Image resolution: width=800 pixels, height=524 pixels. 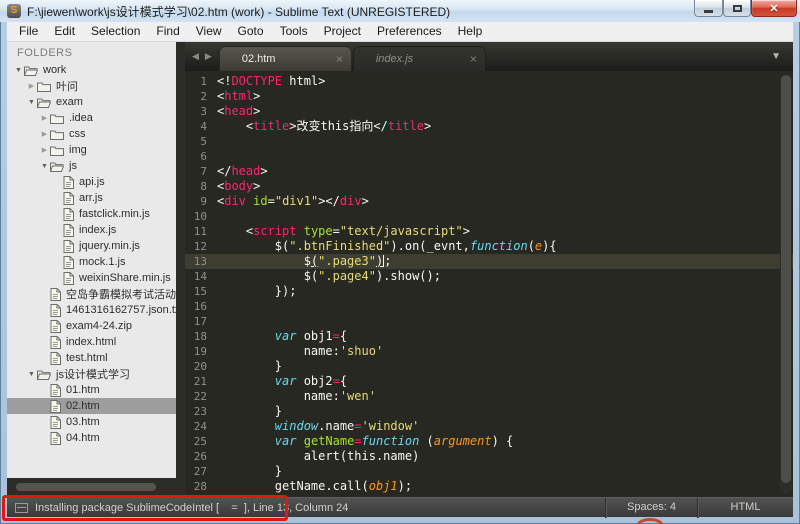 What do you see at coordinates (708, 8) in the screenshot?
I see `minimize-button` at bounding box center [708, 8].